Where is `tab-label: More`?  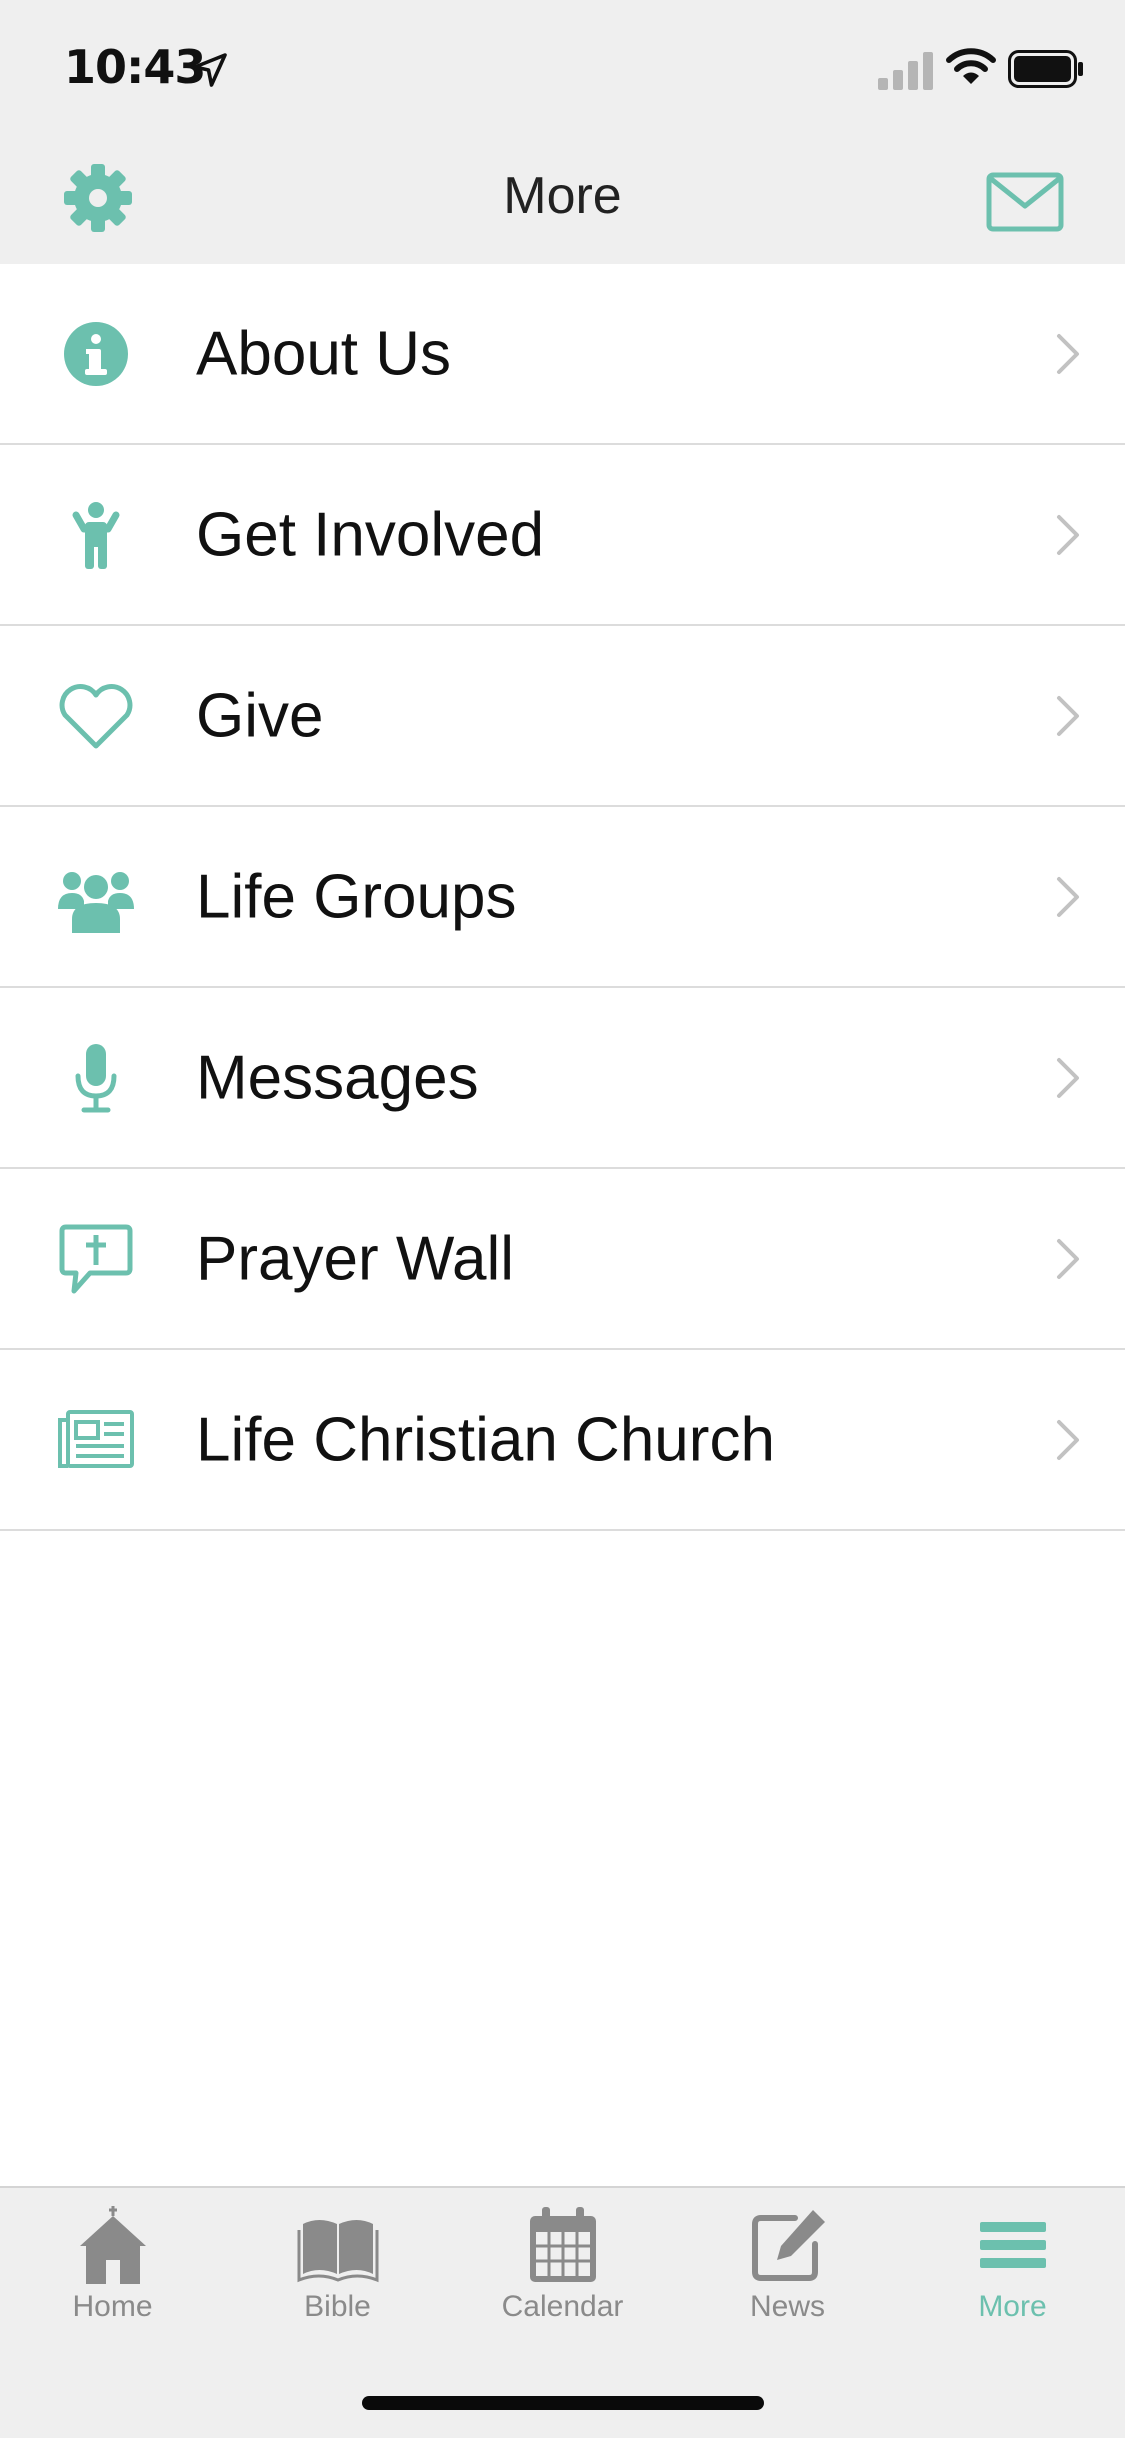 tab-label: More is located at coordinates (1012, 2306).